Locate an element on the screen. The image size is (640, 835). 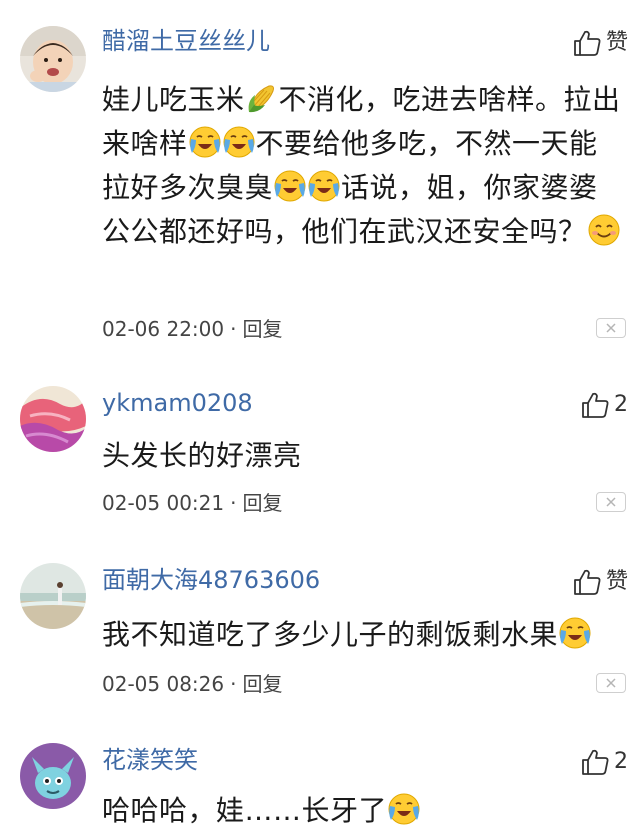
comment-meta: 02-06 22:00 · 回复 is located at coordinates (192, 329).